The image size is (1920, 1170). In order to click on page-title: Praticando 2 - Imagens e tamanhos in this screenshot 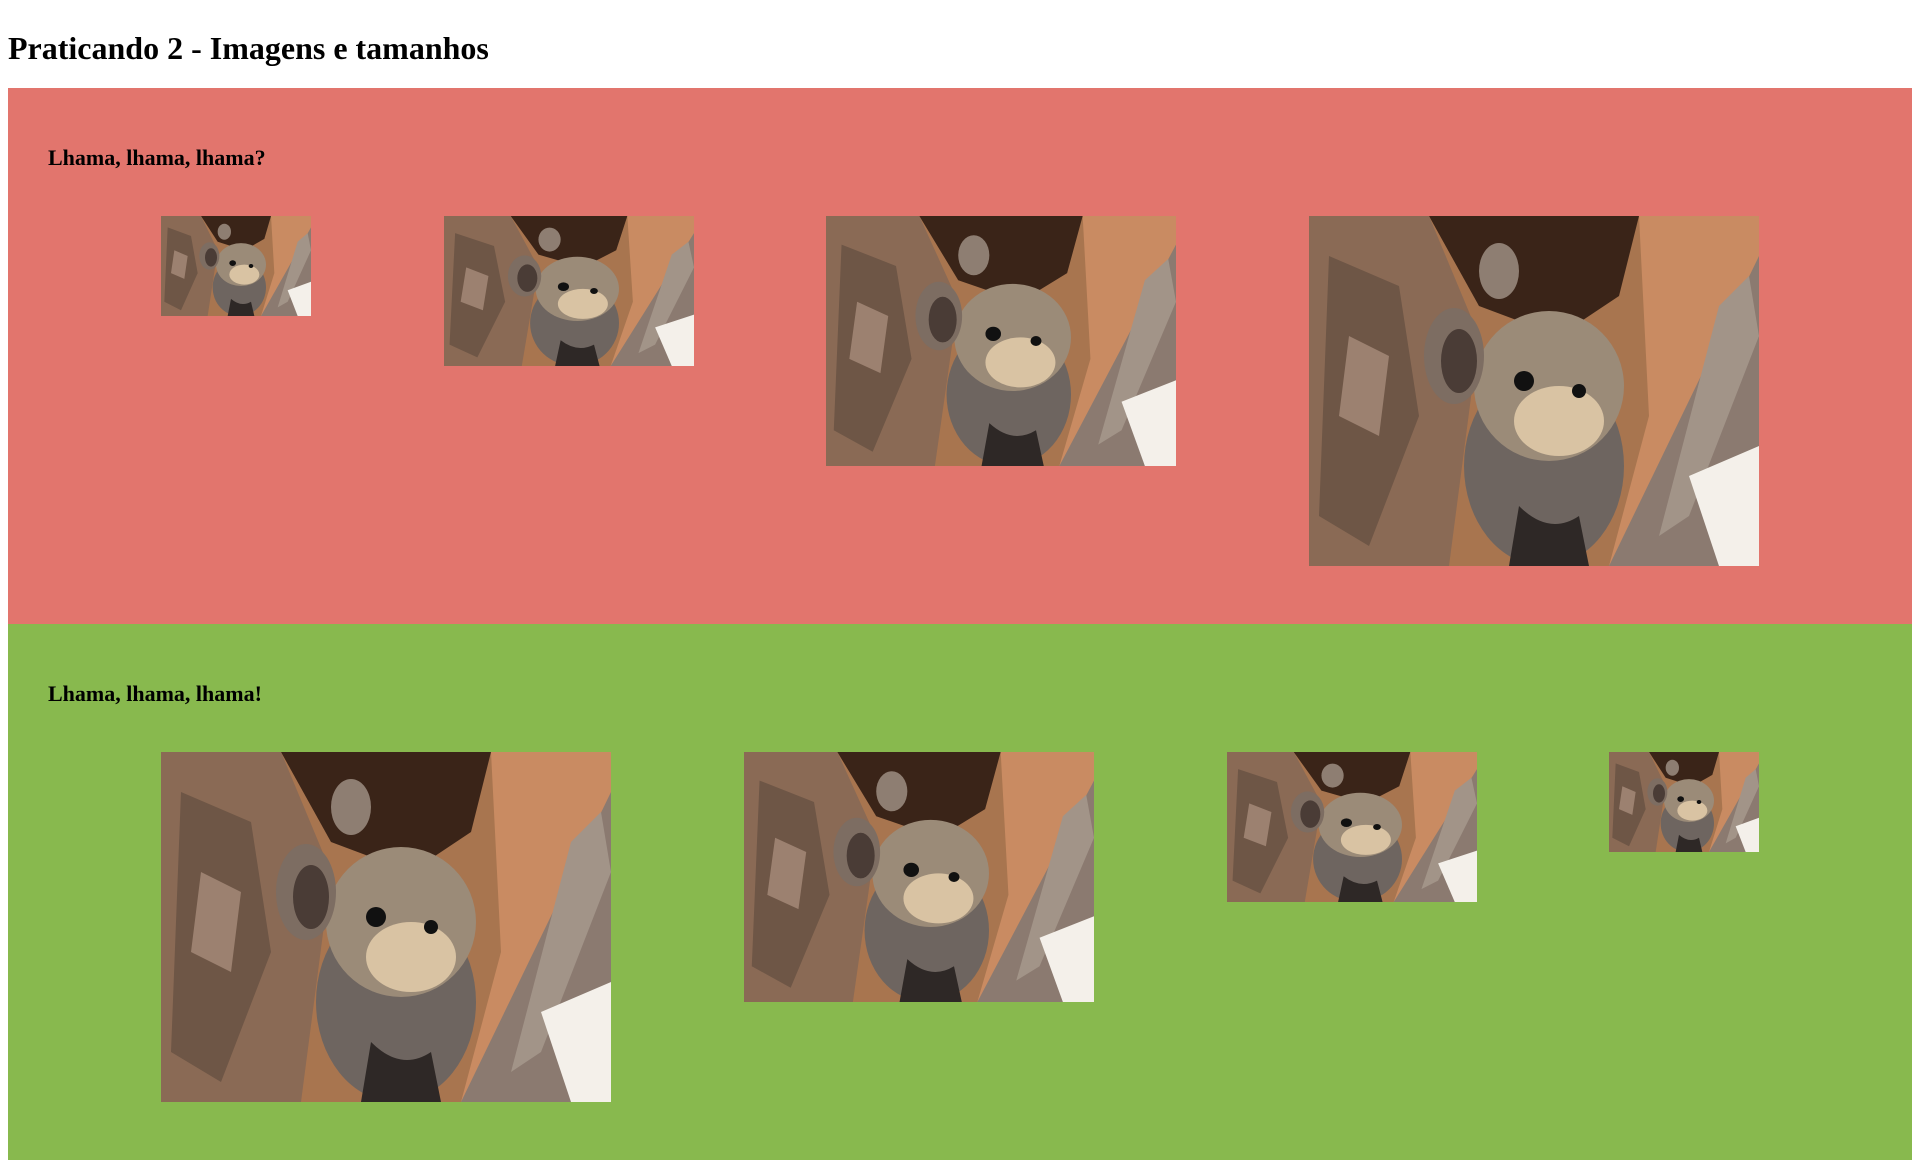, I will do `click(248, 48)`.